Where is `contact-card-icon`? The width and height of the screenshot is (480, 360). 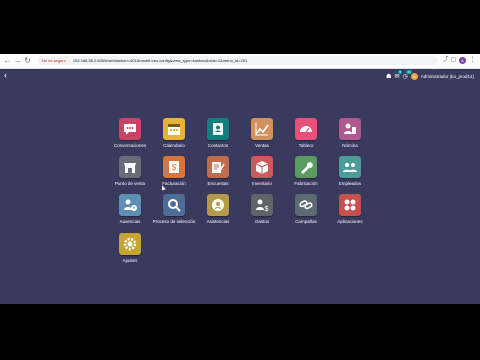 contact-card-icon is located at coordinates (218, 129).